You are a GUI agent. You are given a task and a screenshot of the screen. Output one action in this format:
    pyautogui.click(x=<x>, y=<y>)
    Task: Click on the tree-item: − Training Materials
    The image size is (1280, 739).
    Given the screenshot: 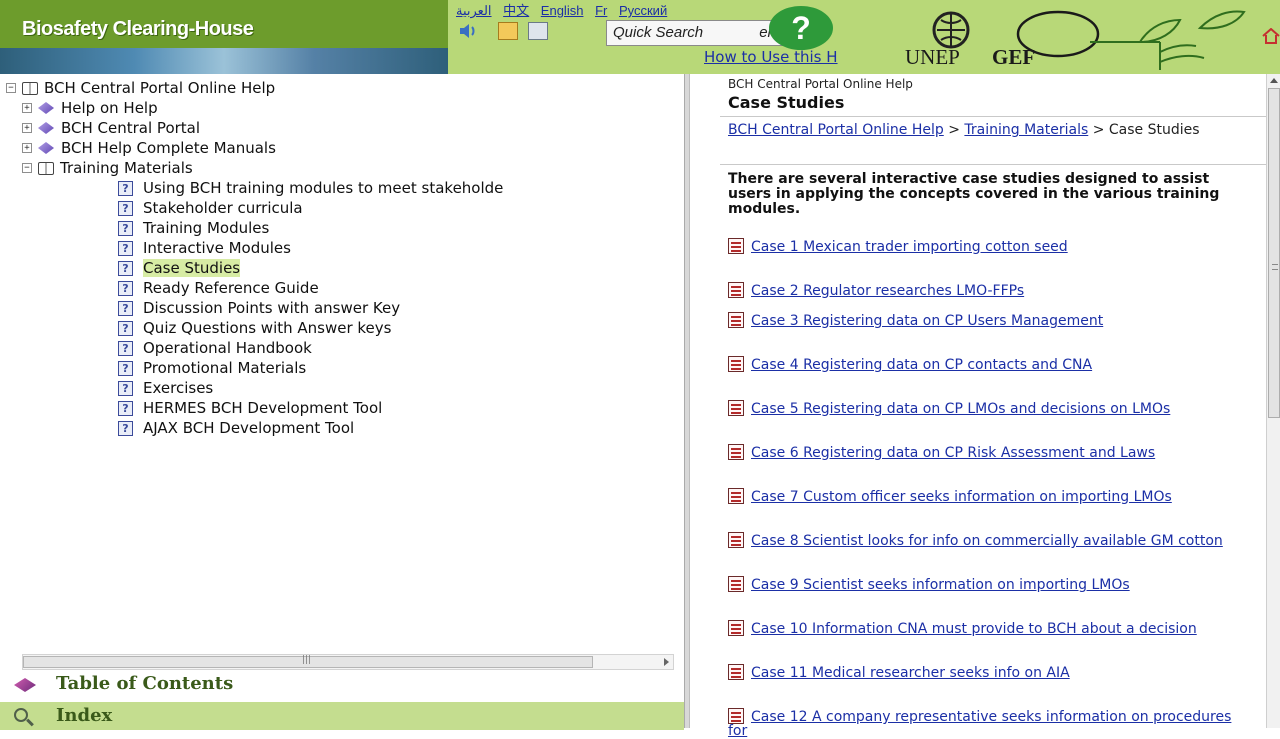 What is the action you would take?
    pyautogui.click(x=107, y=168)
    